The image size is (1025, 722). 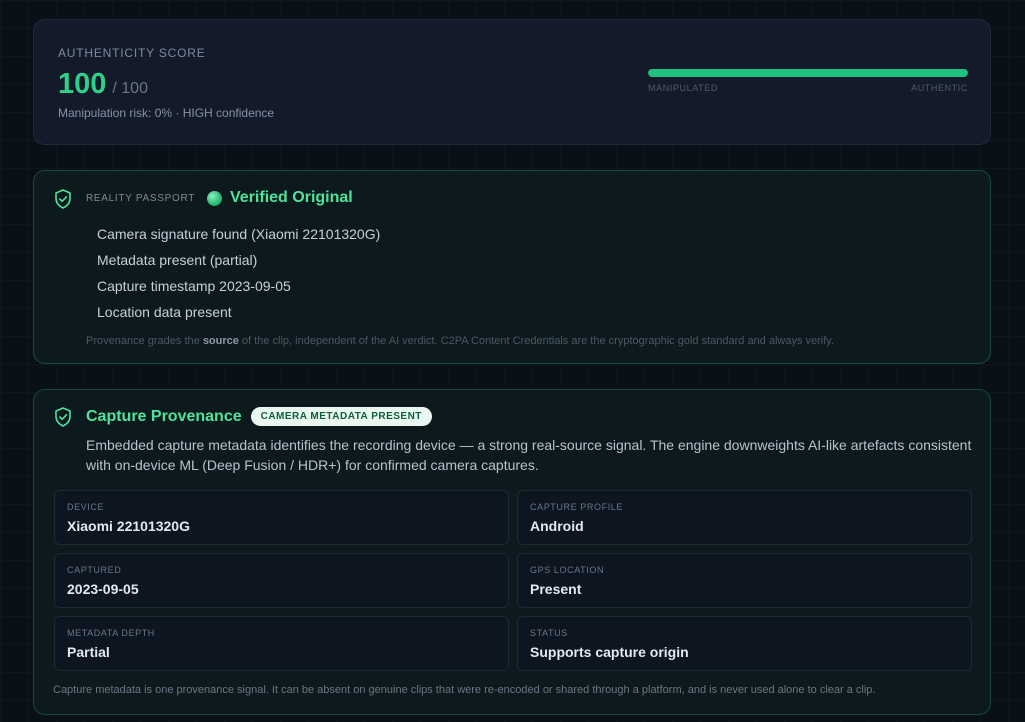 What do you see at coordinates (203, 199) in the screenshot?
I see `passport-header: REALITY PASSPORT Verified Original` at bounding box center [203, 199].